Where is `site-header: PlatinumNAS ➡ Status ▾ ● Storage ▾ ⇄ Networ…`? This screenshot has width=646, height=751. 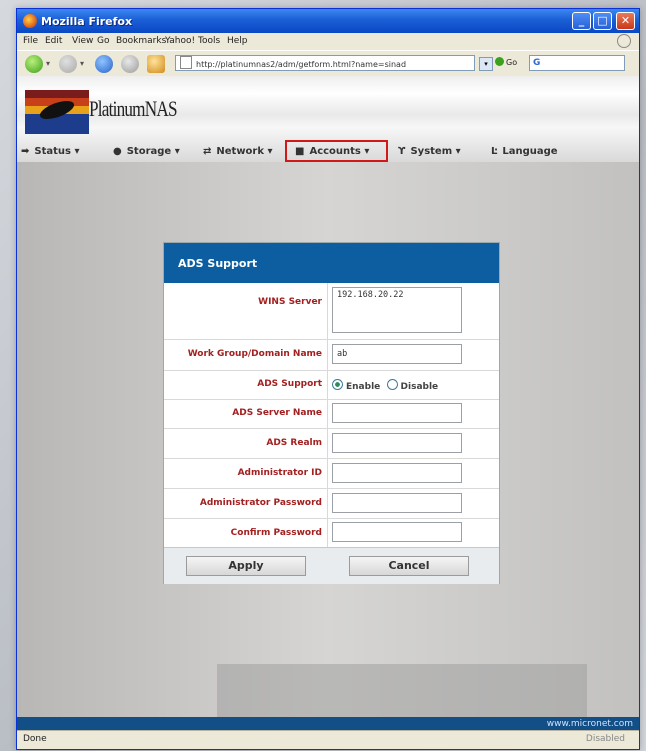
site-header: PlatinumNAS ➡ Status ▾ ● Storage ▾ ⇄ Networ… is located at coordinates (328, 119).